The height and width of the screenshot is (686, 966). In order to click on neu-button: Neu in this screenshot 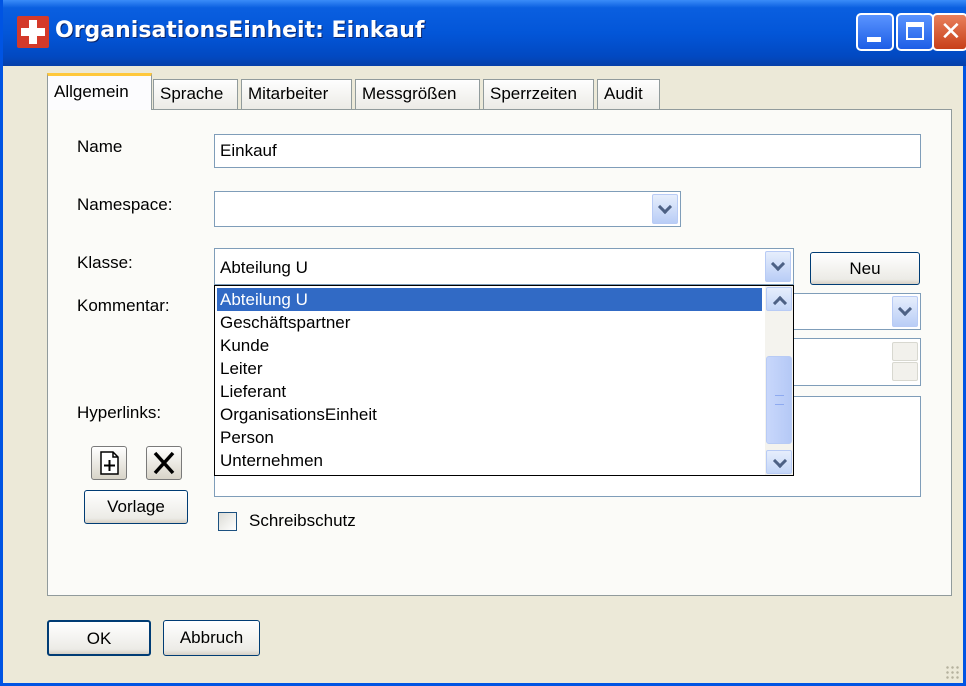, I will do `click(865, 268)`.